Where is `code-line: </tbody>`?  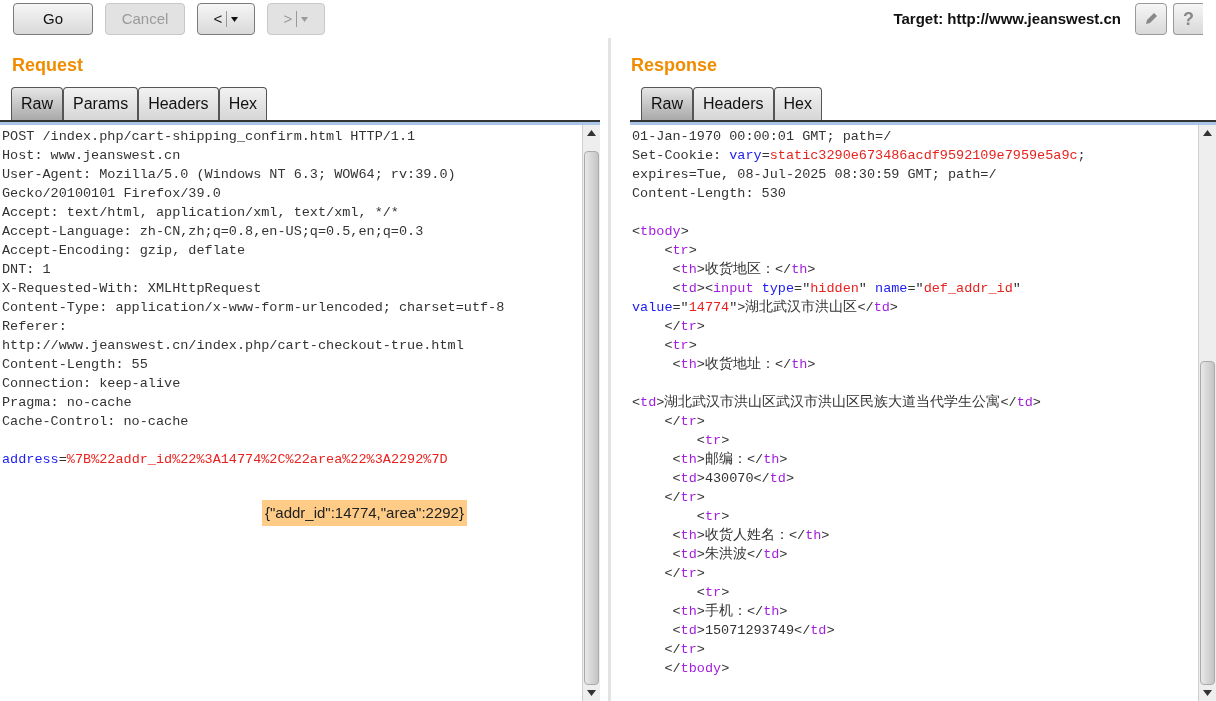 code-line: </tbody> is located at coordinates (697, 669).